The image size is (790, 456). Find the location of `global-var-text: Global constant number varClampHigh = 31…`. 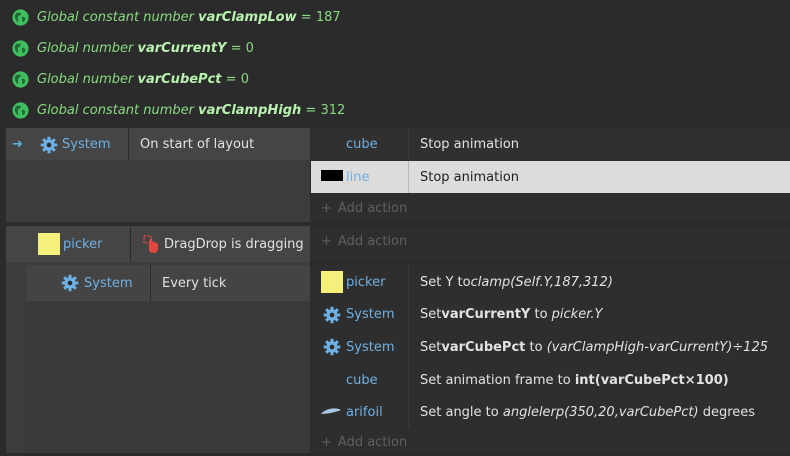

global-var-text: Global constant number varClampHigh = 31… is located at coordinates (191, 110).